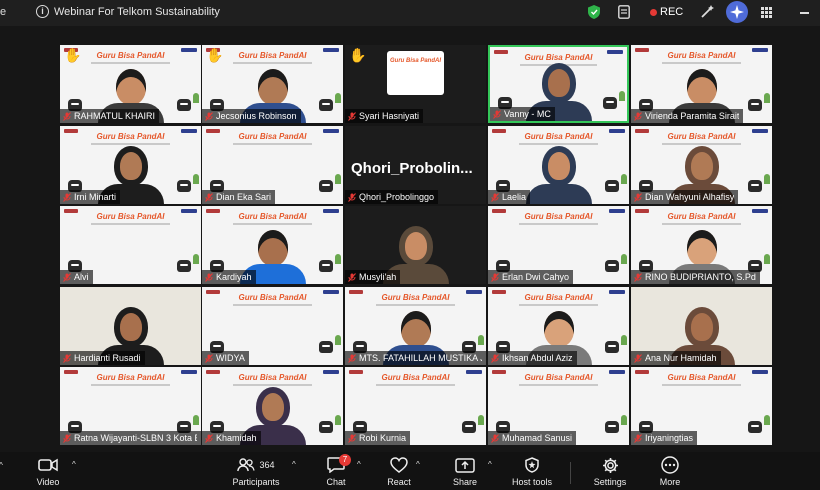 This screenshot has height=490, width=820. I want to click on chat-caret-icon: ^, so click(359, 464).